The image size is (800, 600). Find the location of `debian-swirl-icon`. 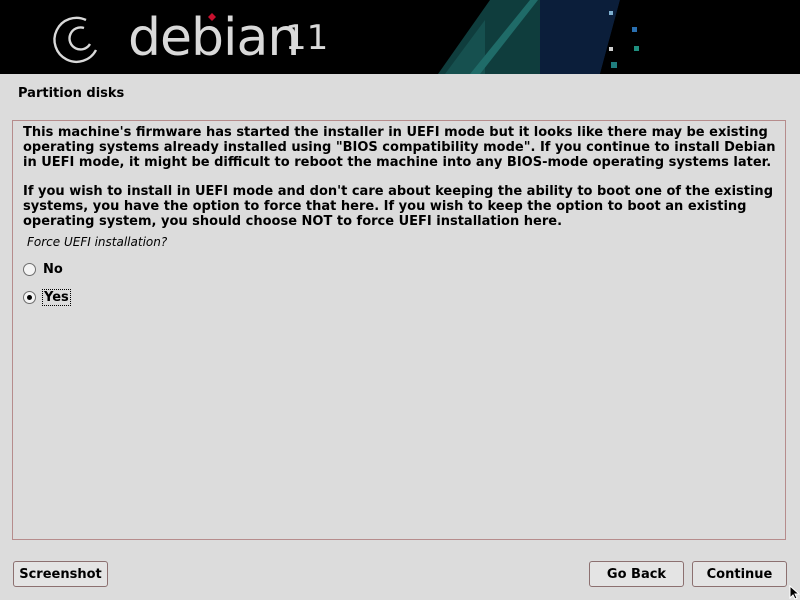

debian-swirl-icon is located at coordinates (75, 40).